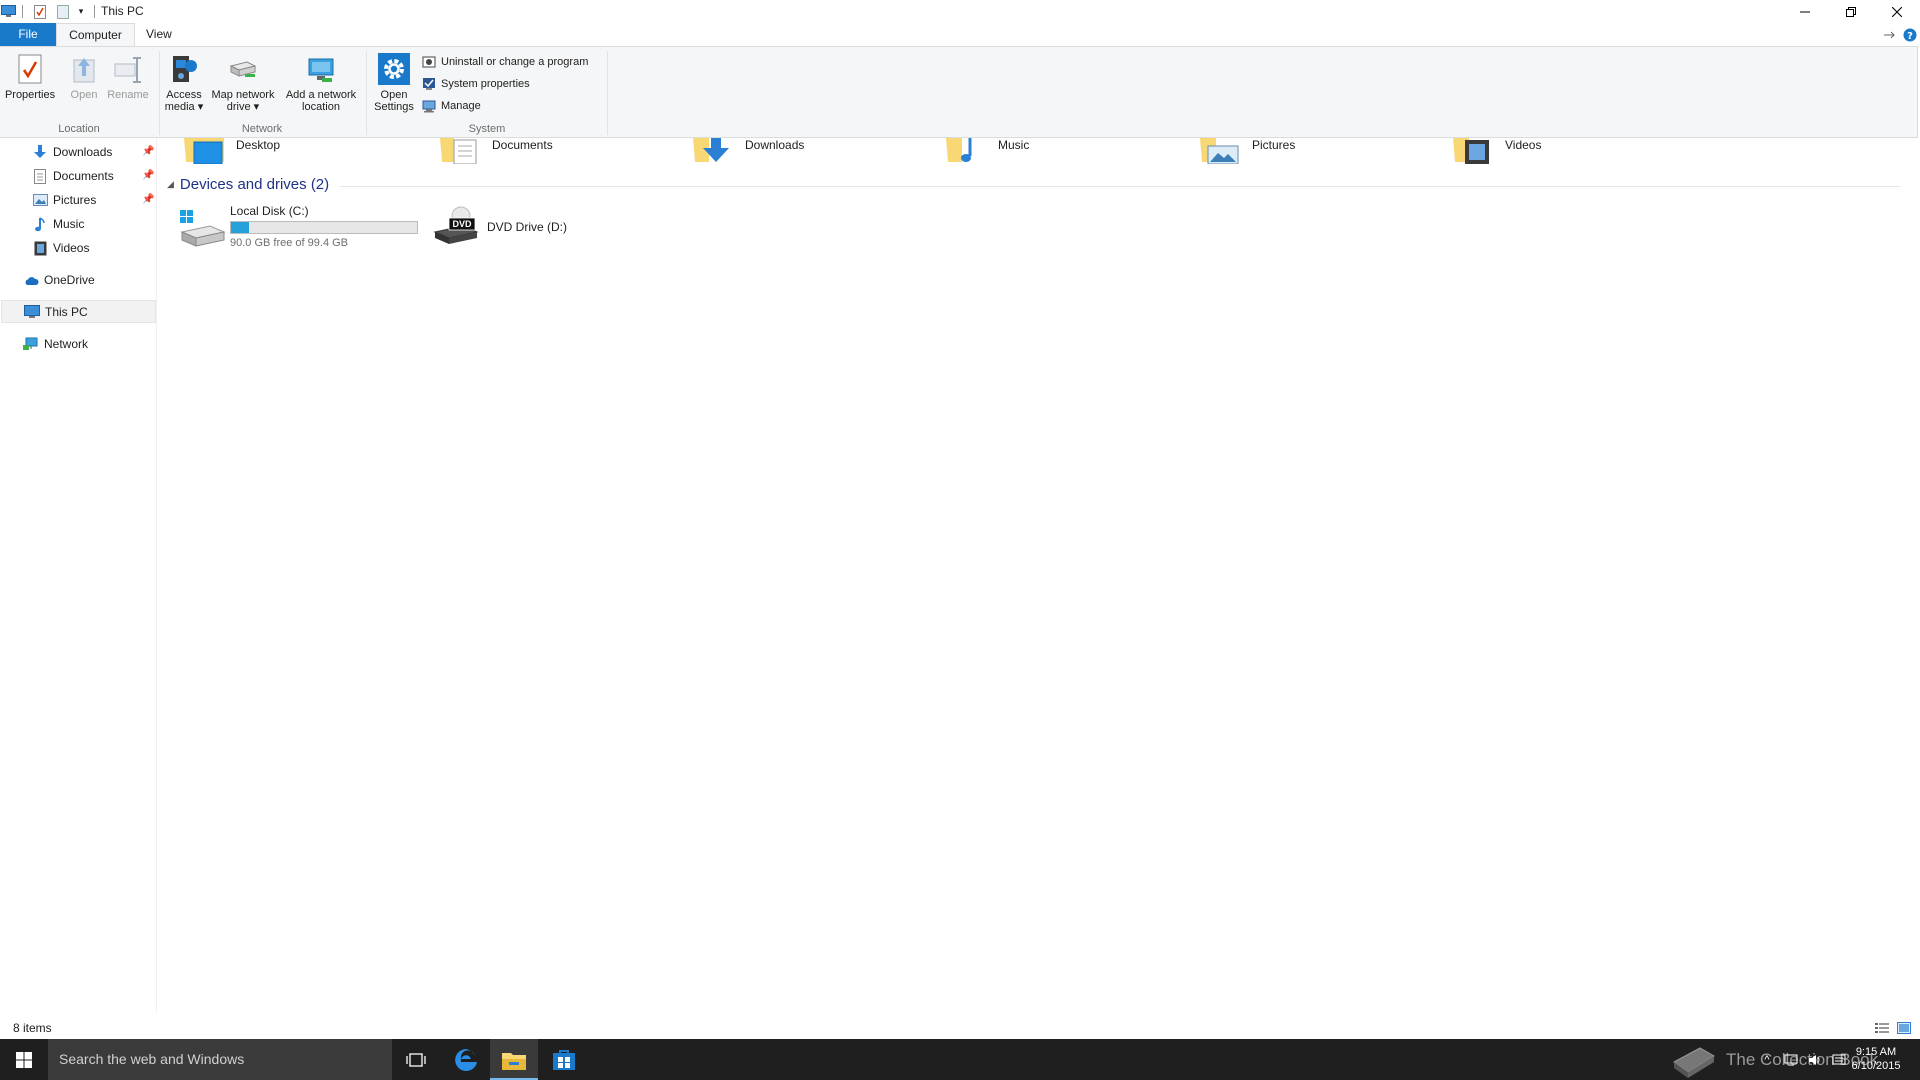 Image resolution: width=1920 pixels, height=1080 pixels. I want to click on network-status-icon, so click(1791, 1059).